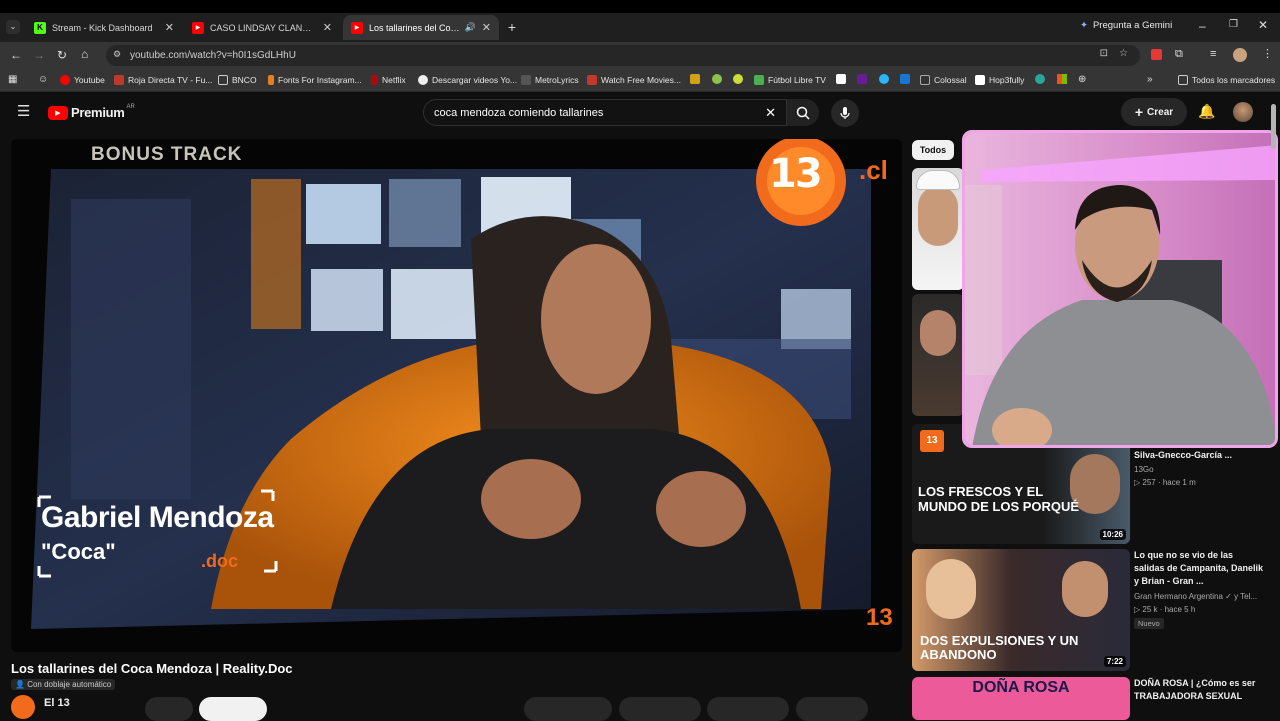  What do you see at coordinates (999, 80) in the screenshot?
I see `bookmark-hop3fully: Hop3fully` at bounding box center [999, 80].